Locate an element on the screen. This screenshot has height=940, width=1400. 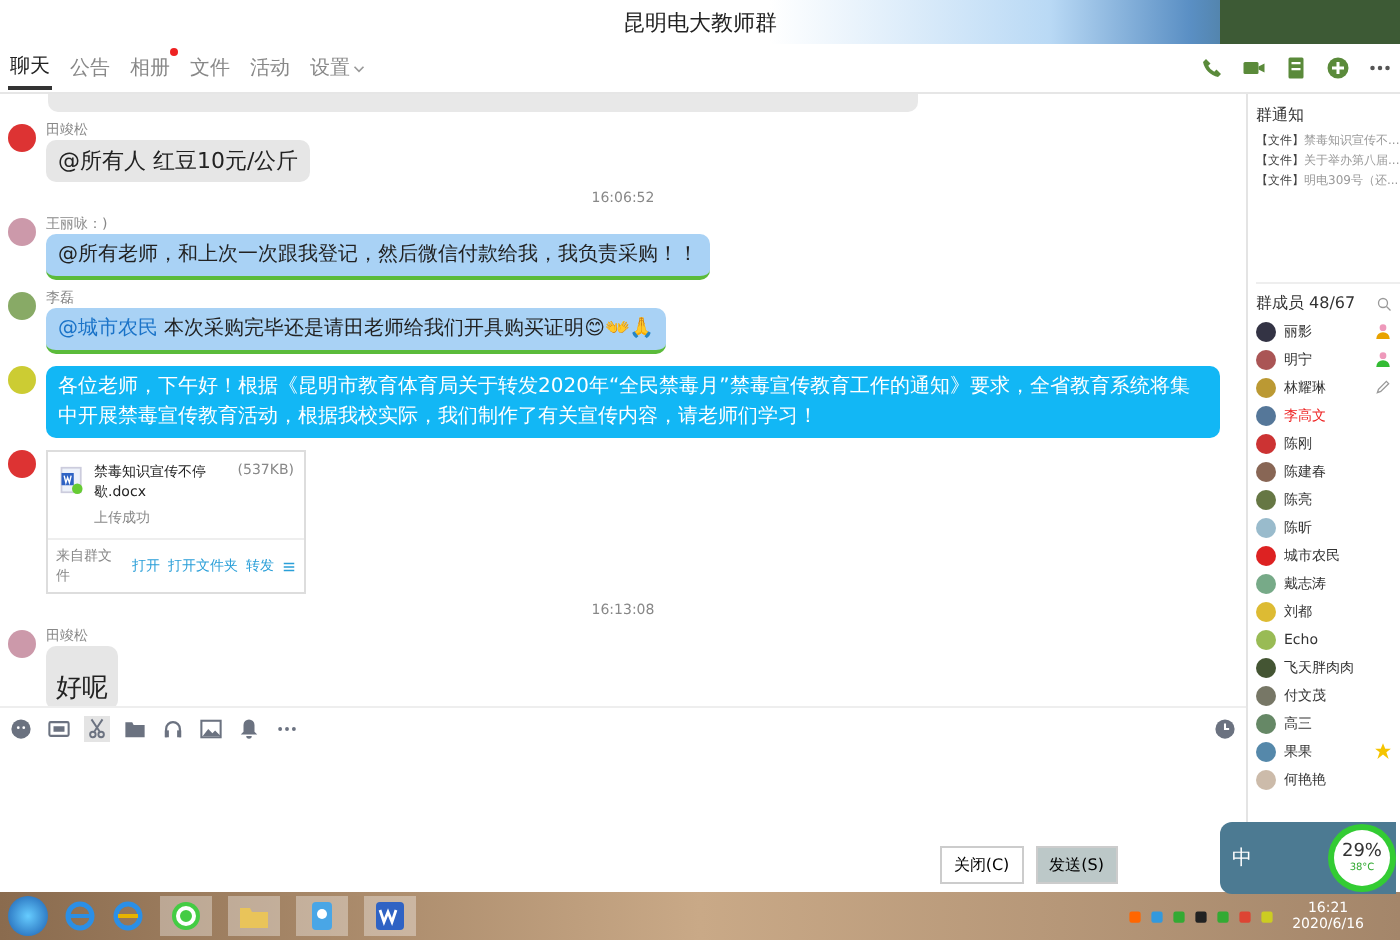
message-bubble: @城市农民 本次采购完毕还是请田老师给我们开具购买证明😊👐🙏 is located at coordinates (356, 331).